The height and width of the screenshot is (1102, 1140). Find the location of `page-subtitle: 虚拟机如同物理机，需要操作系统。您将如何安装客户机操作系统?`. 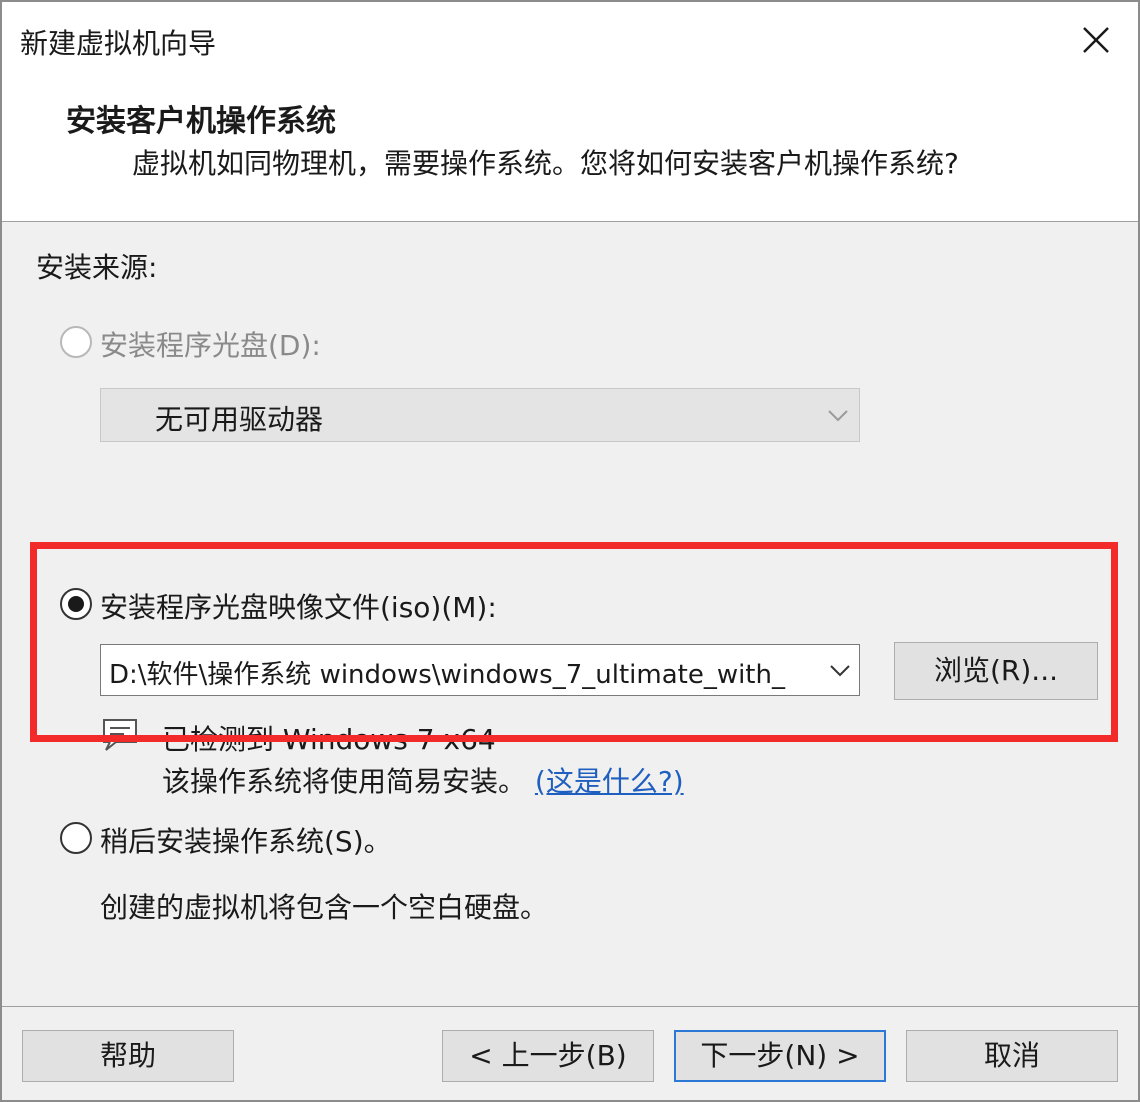

page-subtitle: 虚拟机如同物理机，需要操作系统。您将如何安装客户机操作系统? is located at coordinates (545, 163).